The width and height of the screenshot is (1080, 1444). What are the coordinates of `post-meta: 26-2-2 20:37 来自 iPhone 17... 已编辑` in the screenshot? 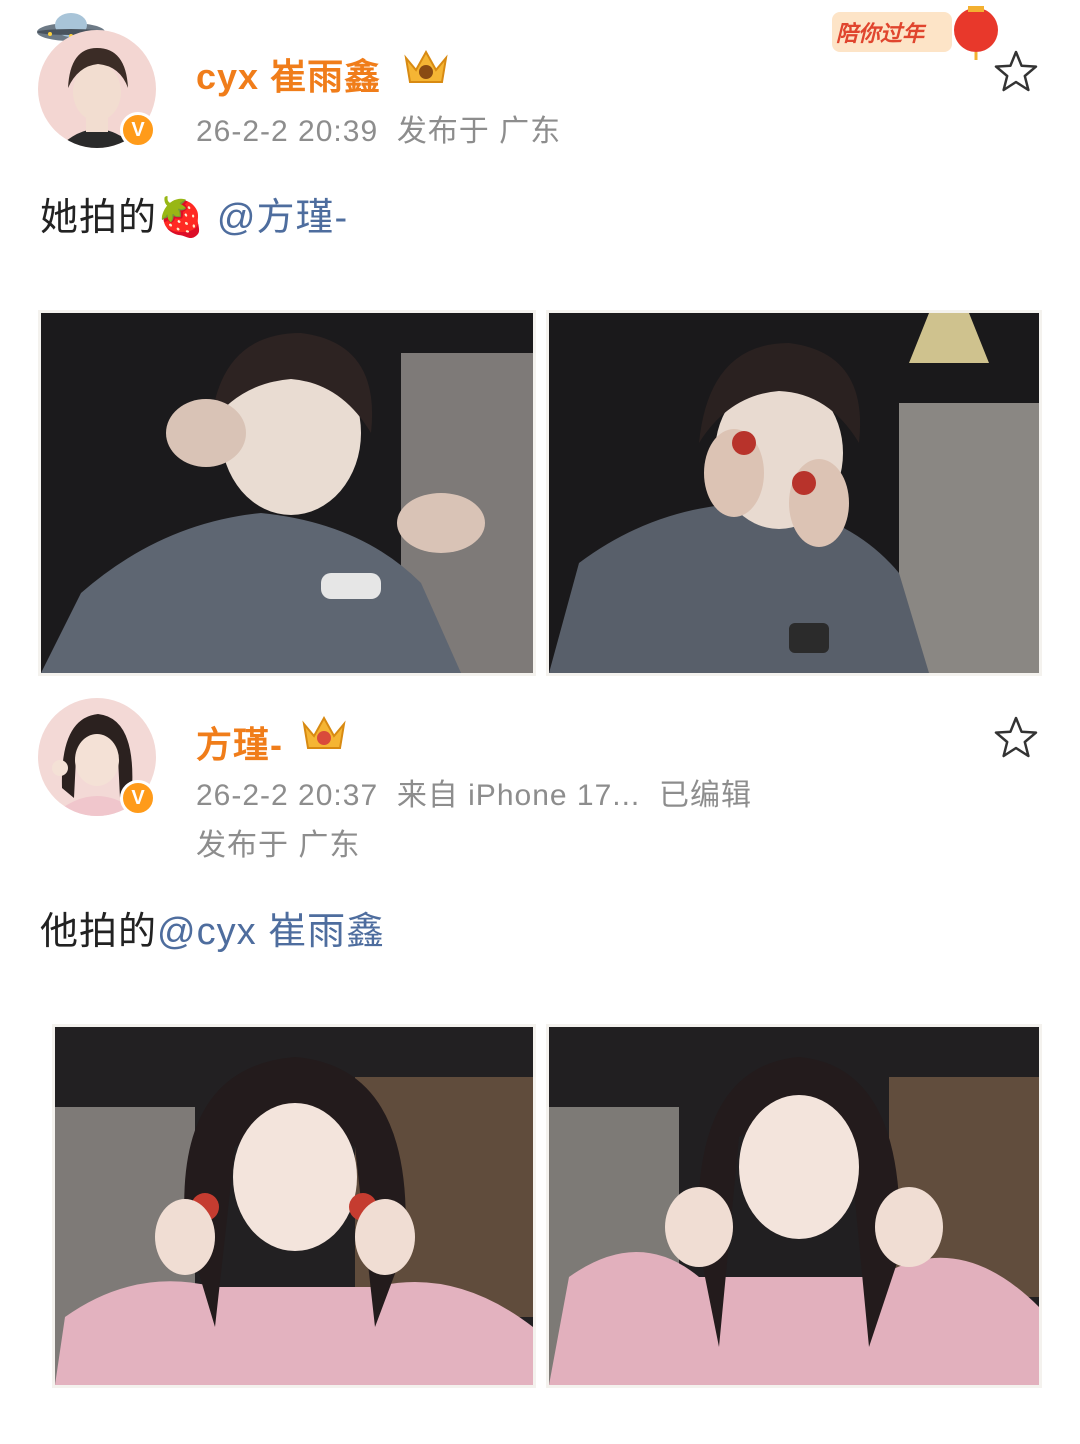 It's located at (474, 792).